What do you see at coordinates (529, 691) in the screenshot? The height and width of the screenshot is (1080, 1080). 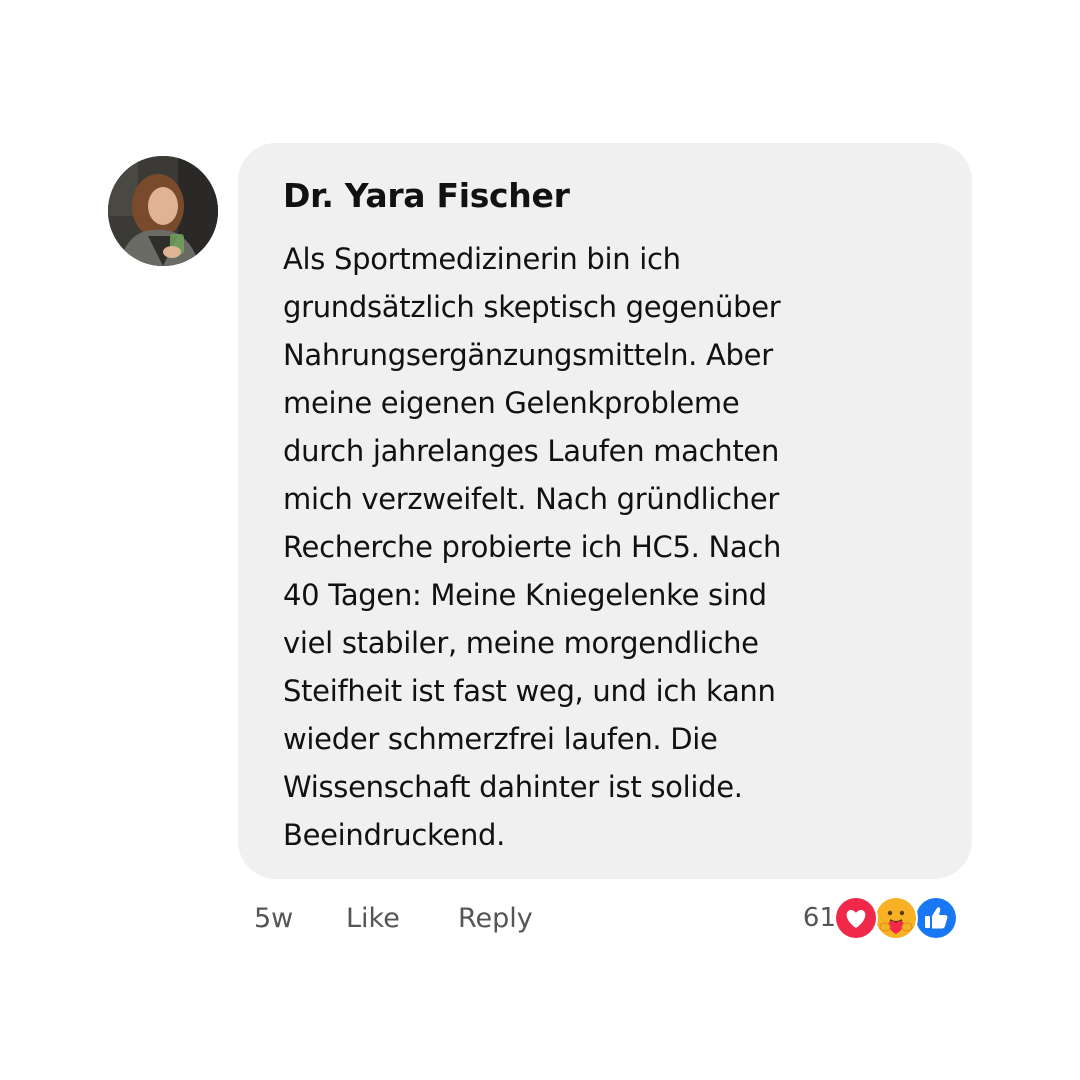 I see `comment-line: Steifheit ist fast weg, und ich kann` at bounding box center [529, 691].